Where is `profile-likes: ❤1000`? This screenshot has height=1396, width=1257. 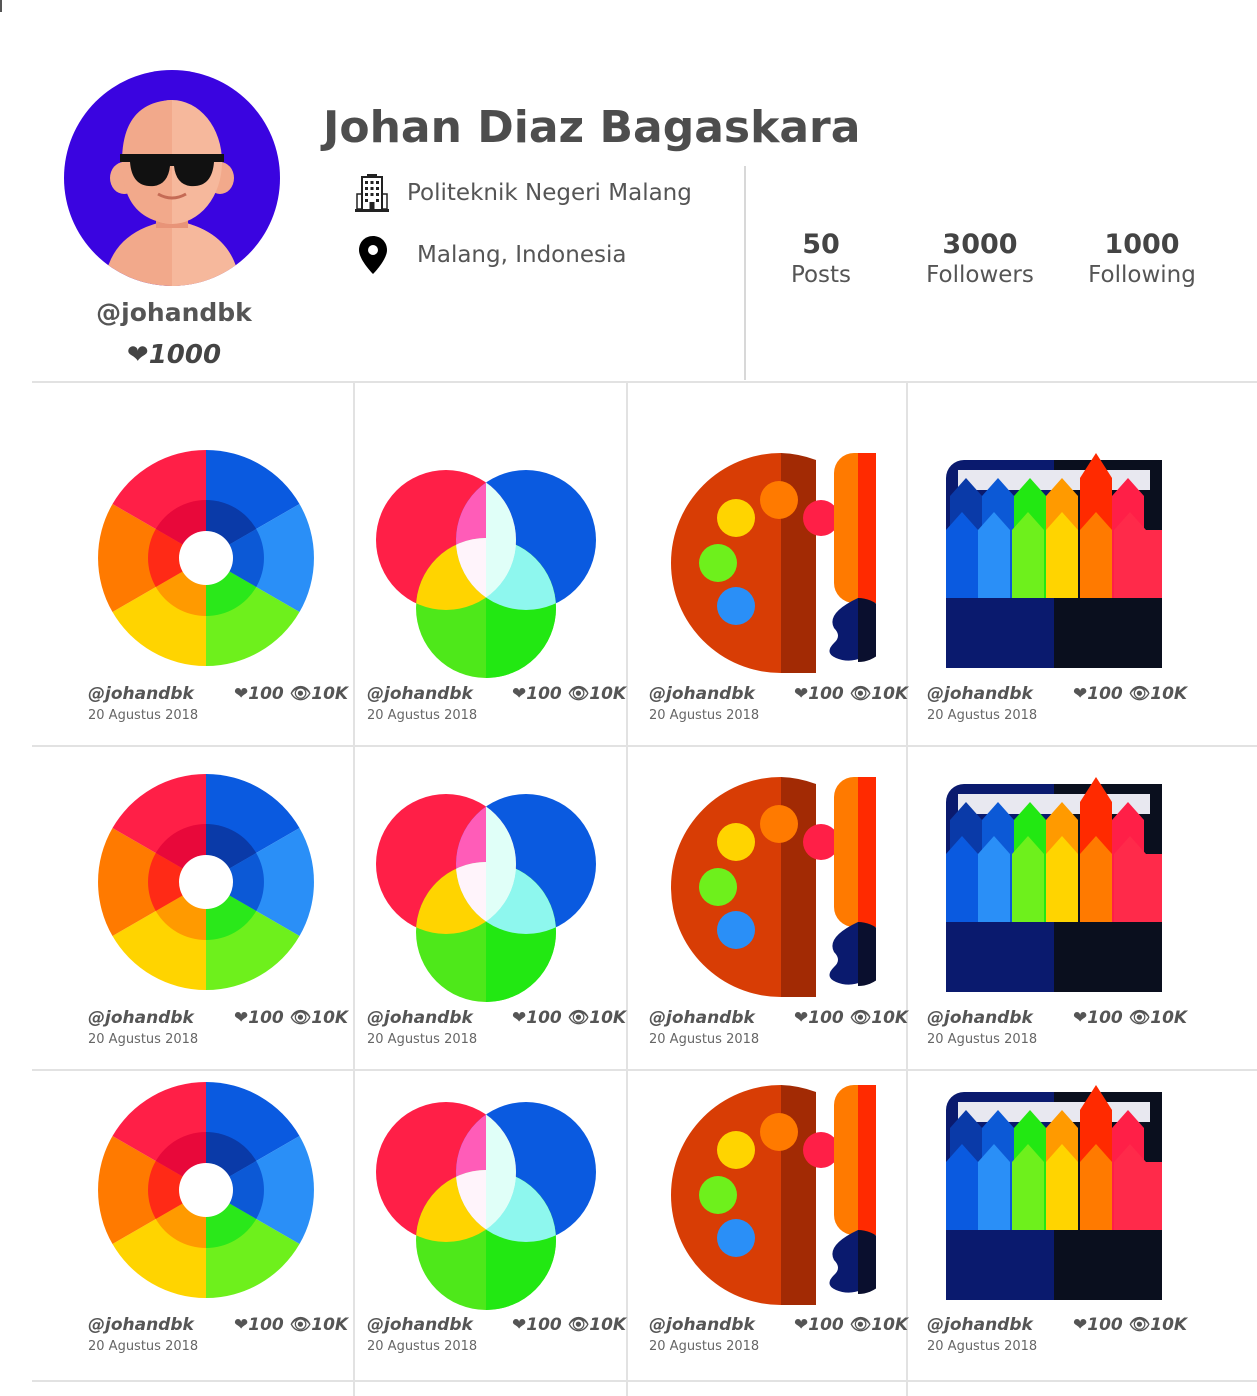 profile-likes: ❤1000 is located at coordinates (174, 355).